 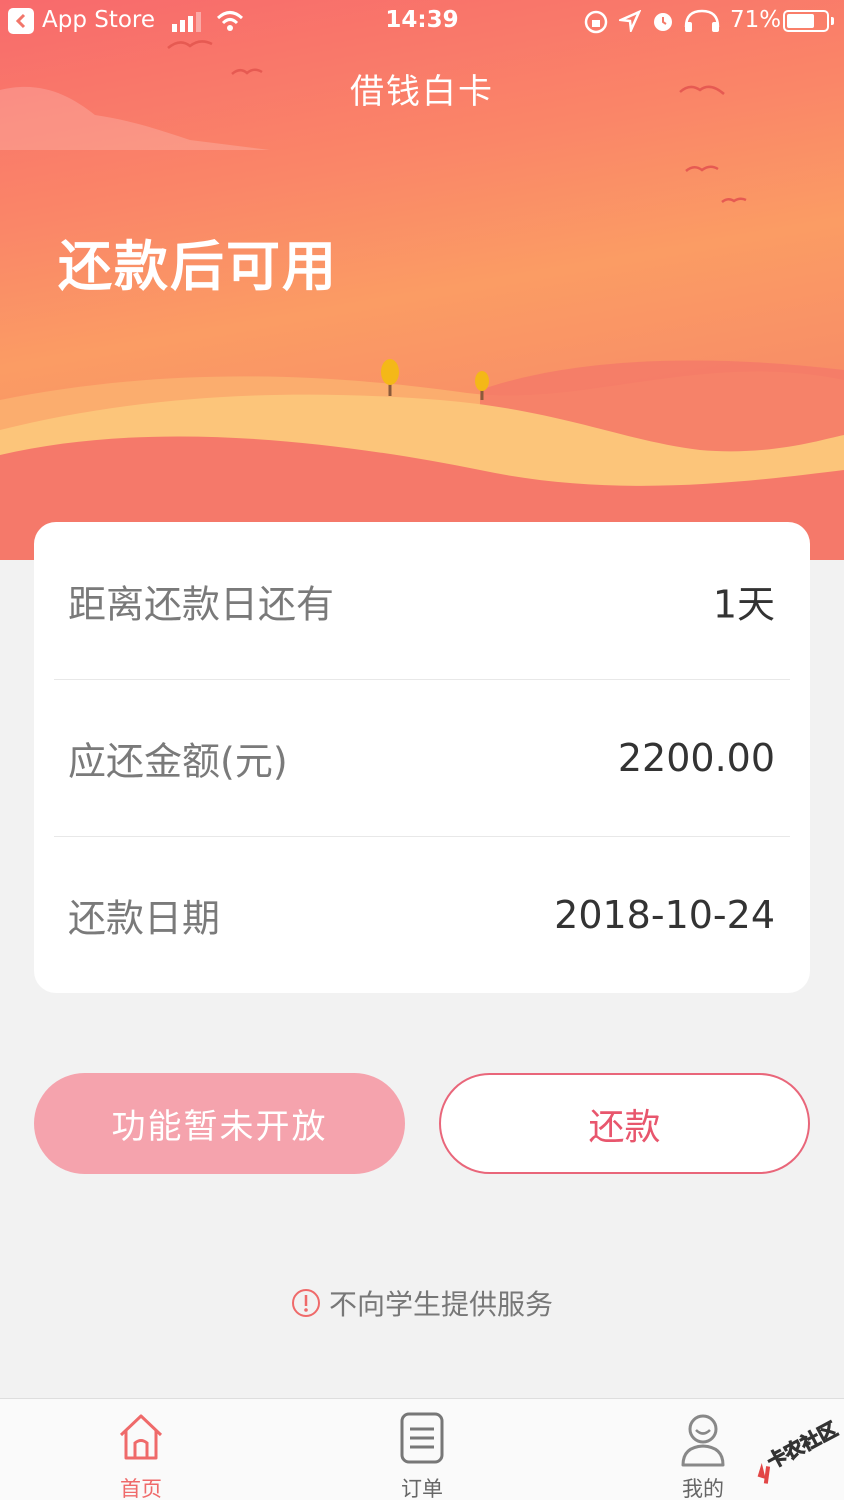 I want to click on page-title: 借钱白卡, so click(x=422, y=92).